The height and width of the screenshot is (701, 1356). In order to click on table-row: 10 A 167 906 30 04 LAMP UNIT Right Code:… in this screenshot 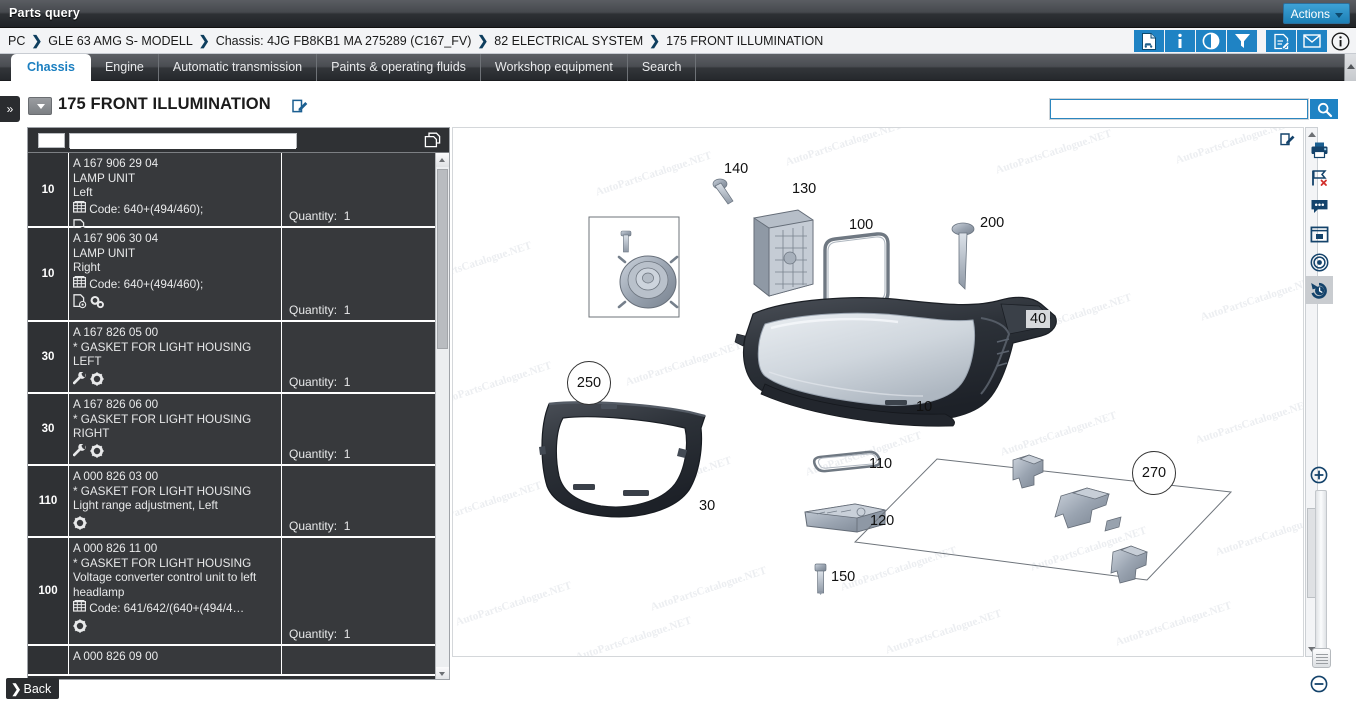, I will do `click(232, 275)`.